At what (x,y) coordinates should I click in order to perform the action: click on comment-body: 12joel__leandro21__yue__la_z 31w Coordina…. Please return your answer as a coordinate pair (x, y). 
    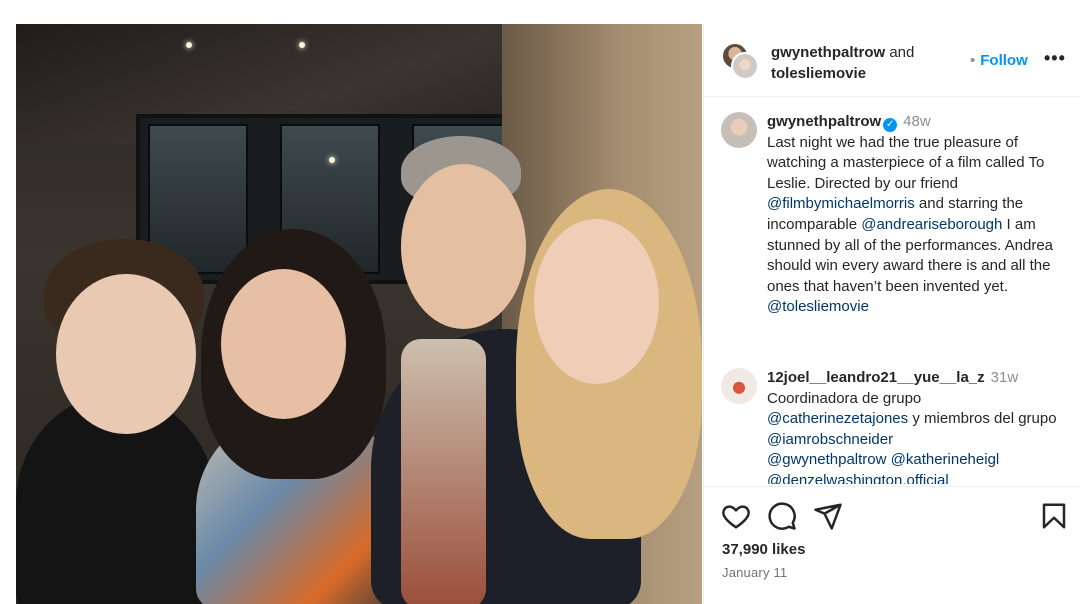
    Looking at the image, I should click on (920, 426).